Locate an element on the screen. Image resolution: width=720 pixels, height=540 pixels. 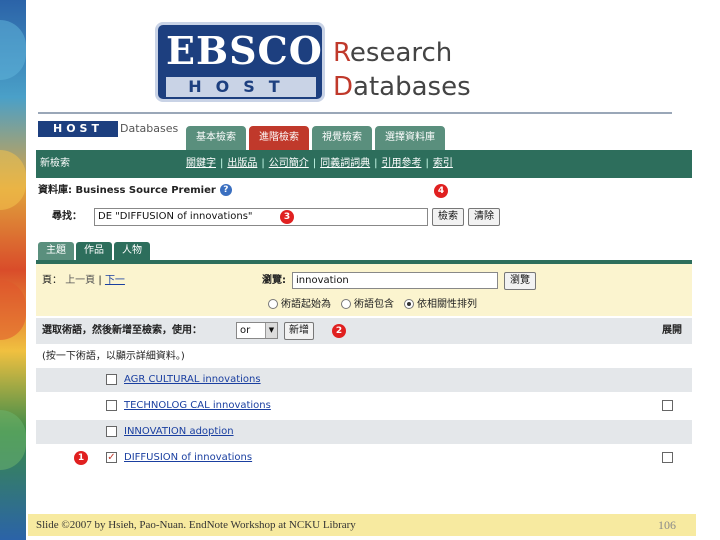
select-terms-row: 選取術語，然後新增至檢索，使用： or ▼ 新增 2 展開 is located at coordinates (364, 331).